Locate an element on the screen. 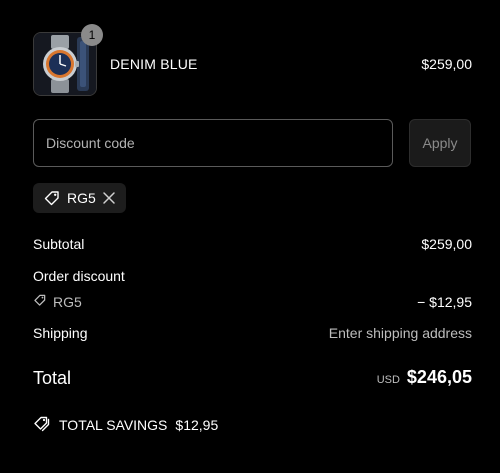 The image size is (500, 473). discount-code-input is located at coordinates (213, 143).